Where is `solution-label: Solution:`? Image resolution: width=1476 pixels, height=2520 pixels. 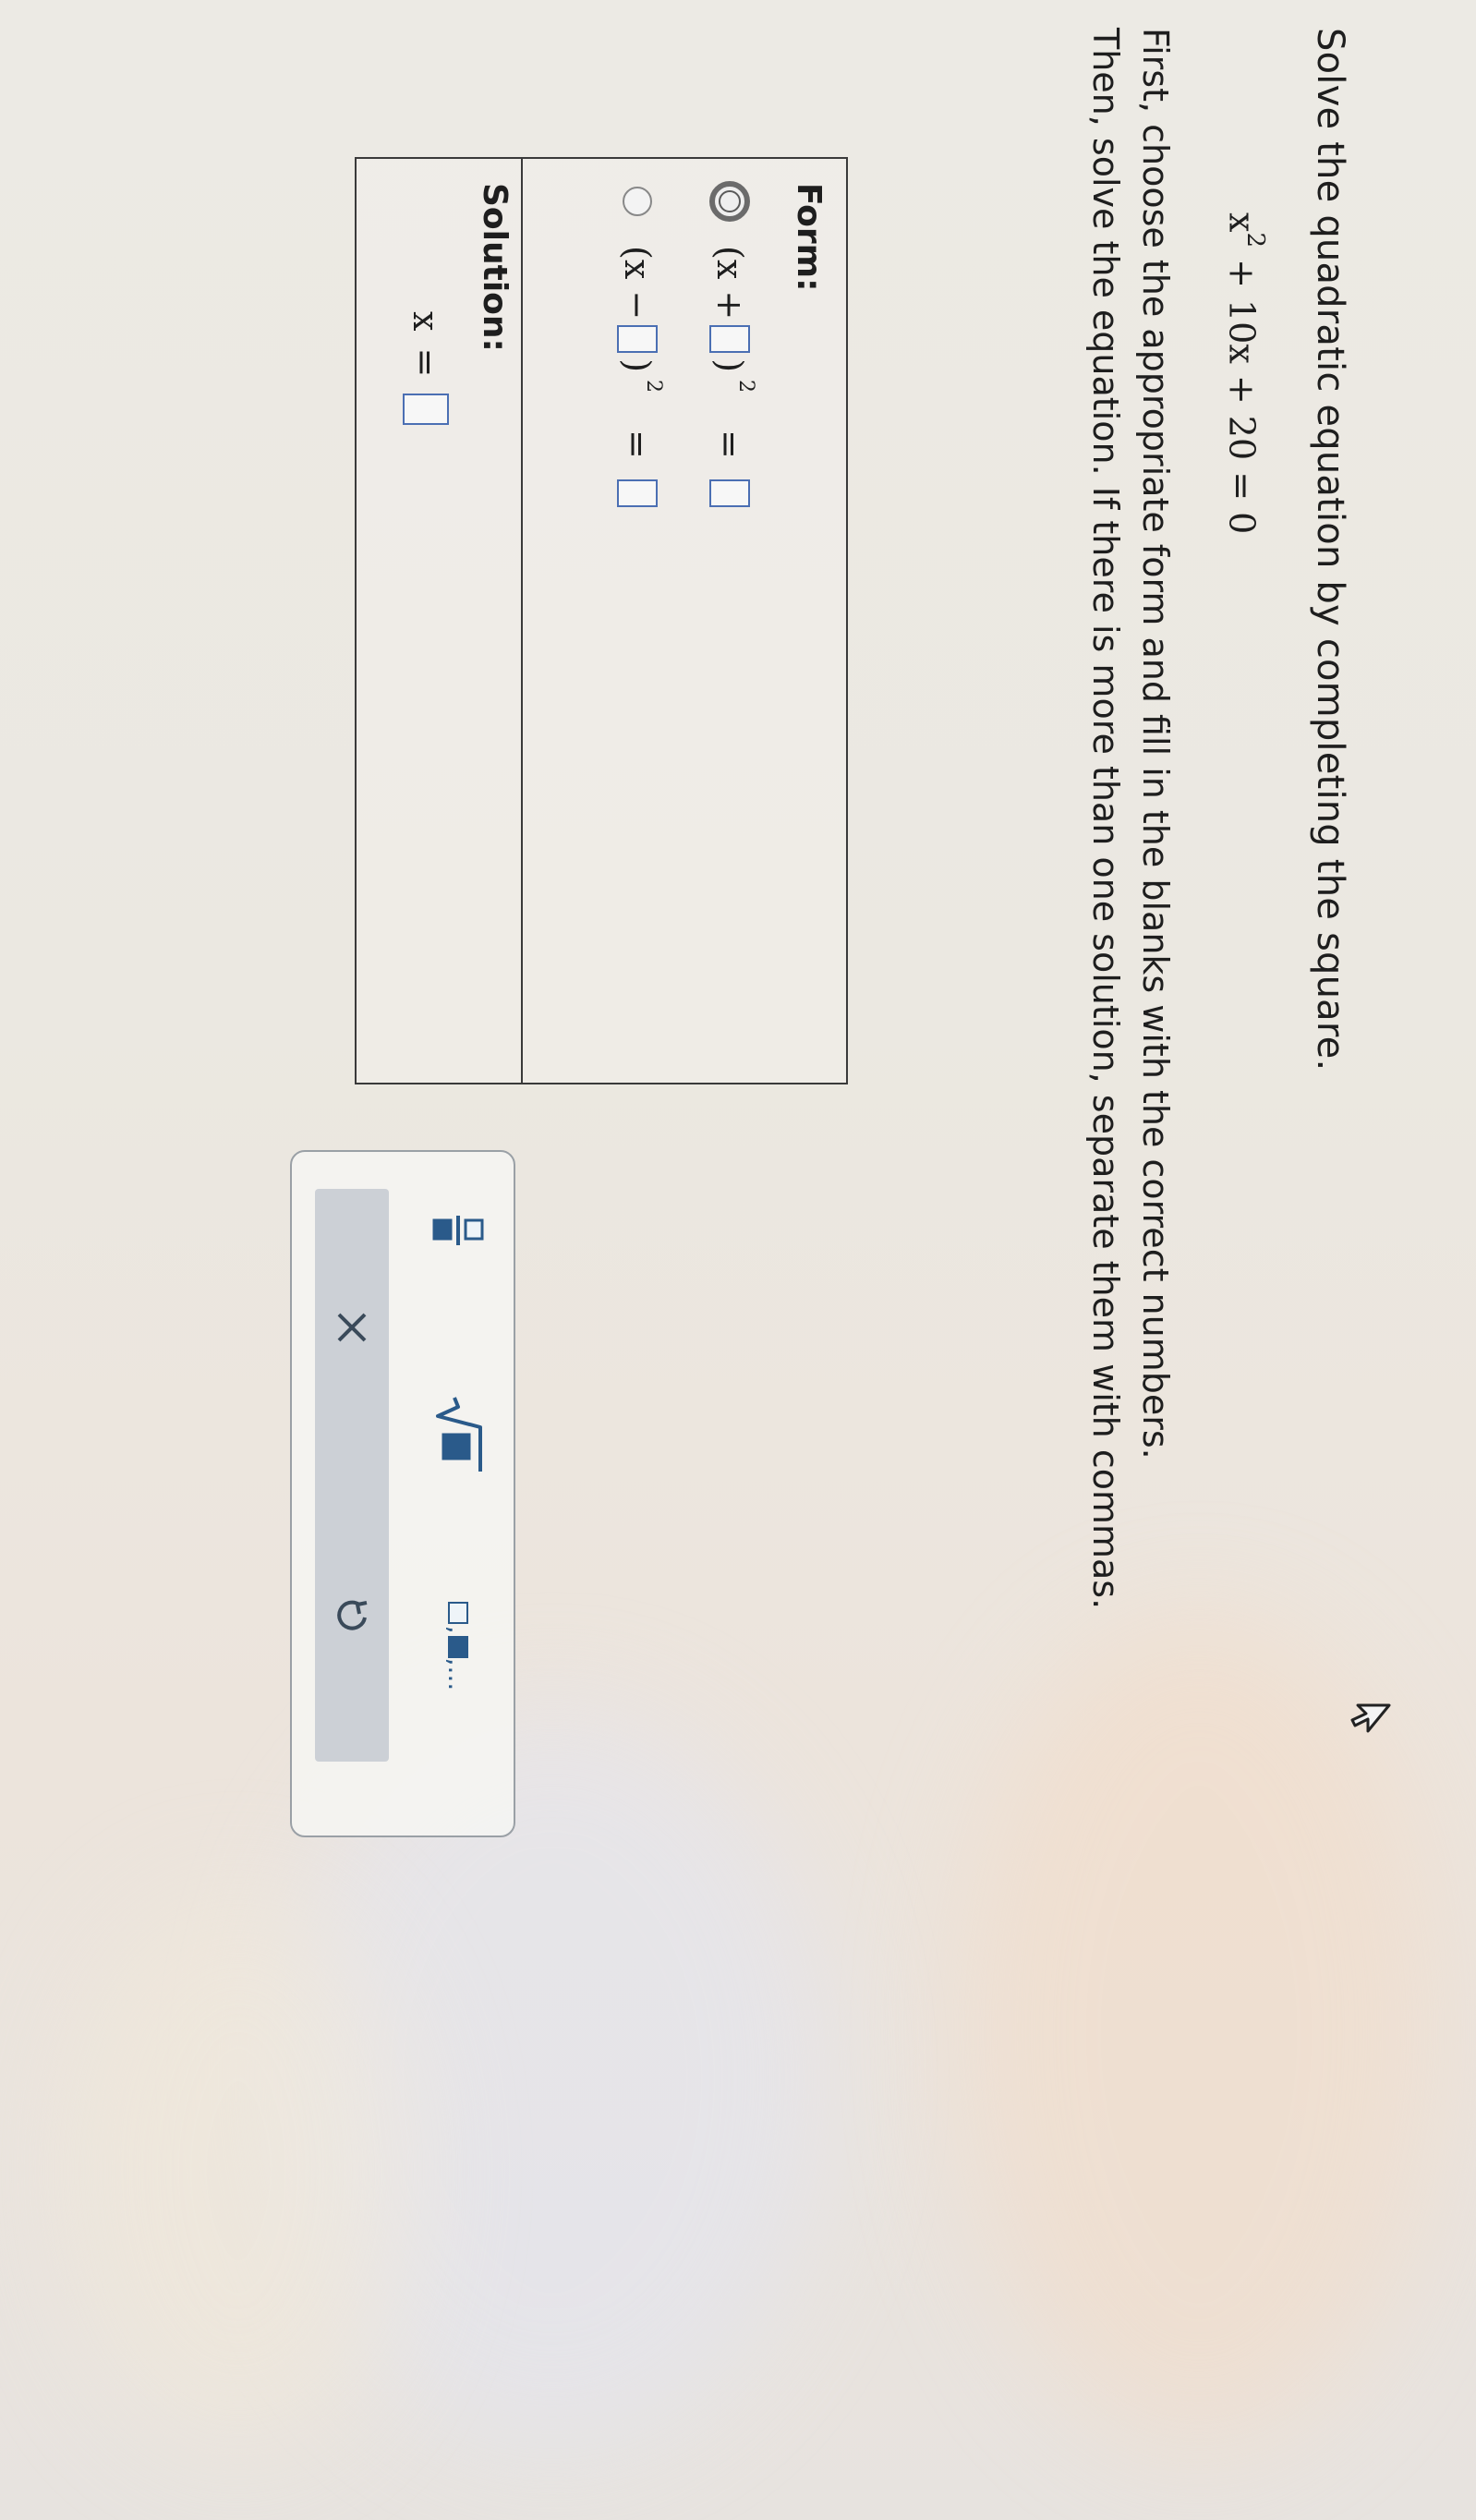
solution-label: Solution: is located at coordinates (495, 267).